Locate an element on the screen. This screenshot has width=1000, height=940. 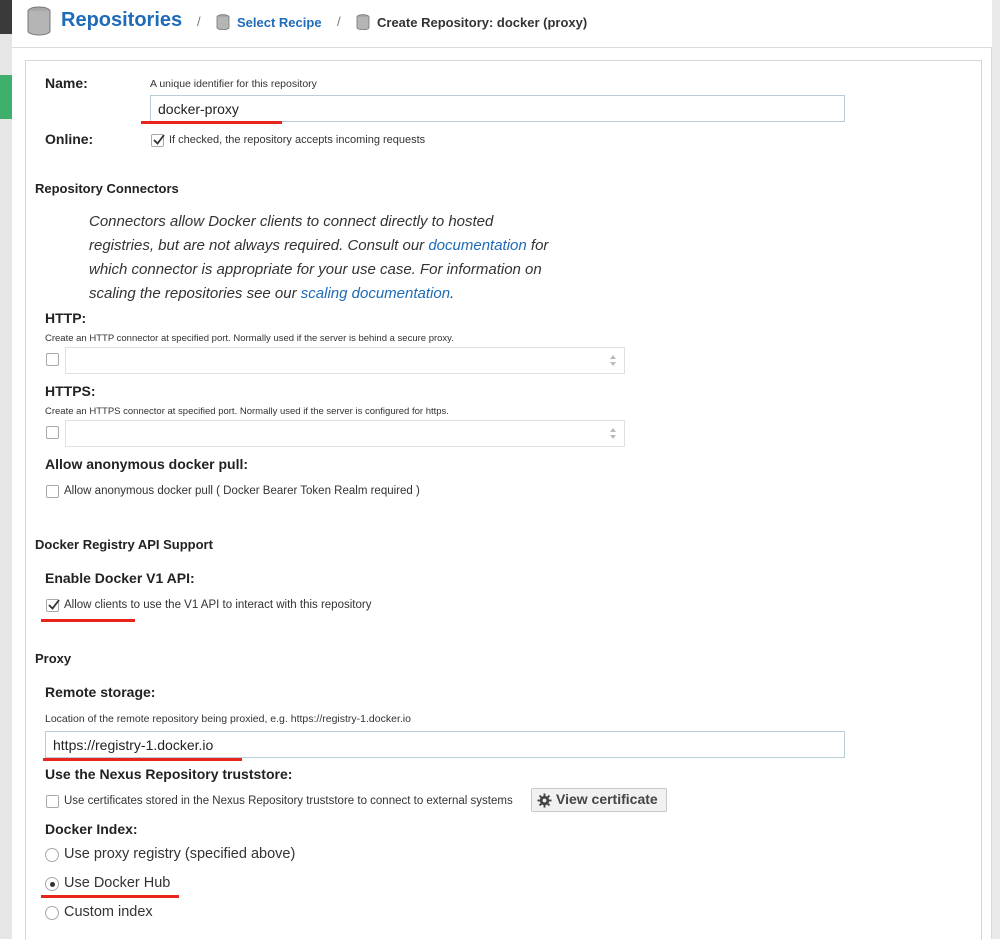
online-label: Online: is located at coordinates (69, 139).